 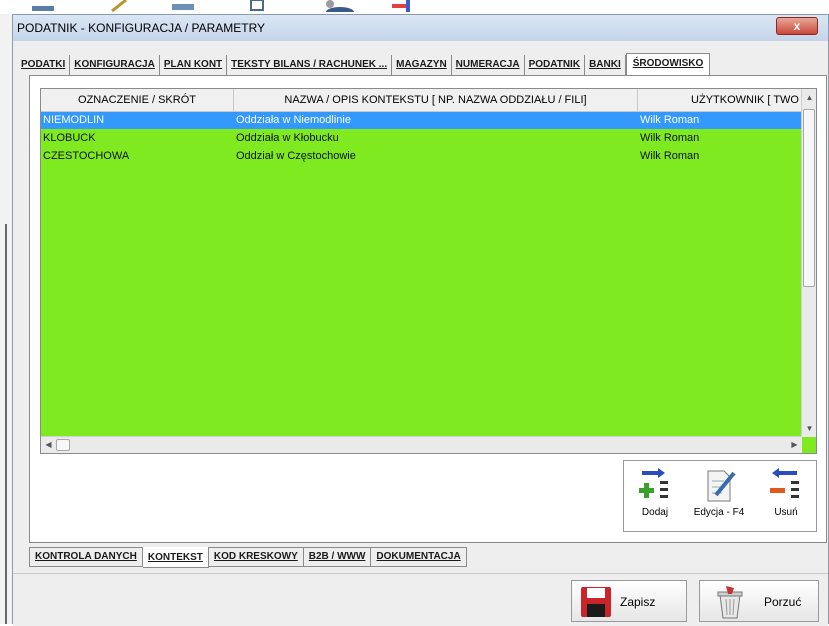 I want to click on vertical-scroll-thumb, so click(x=809, y=198).